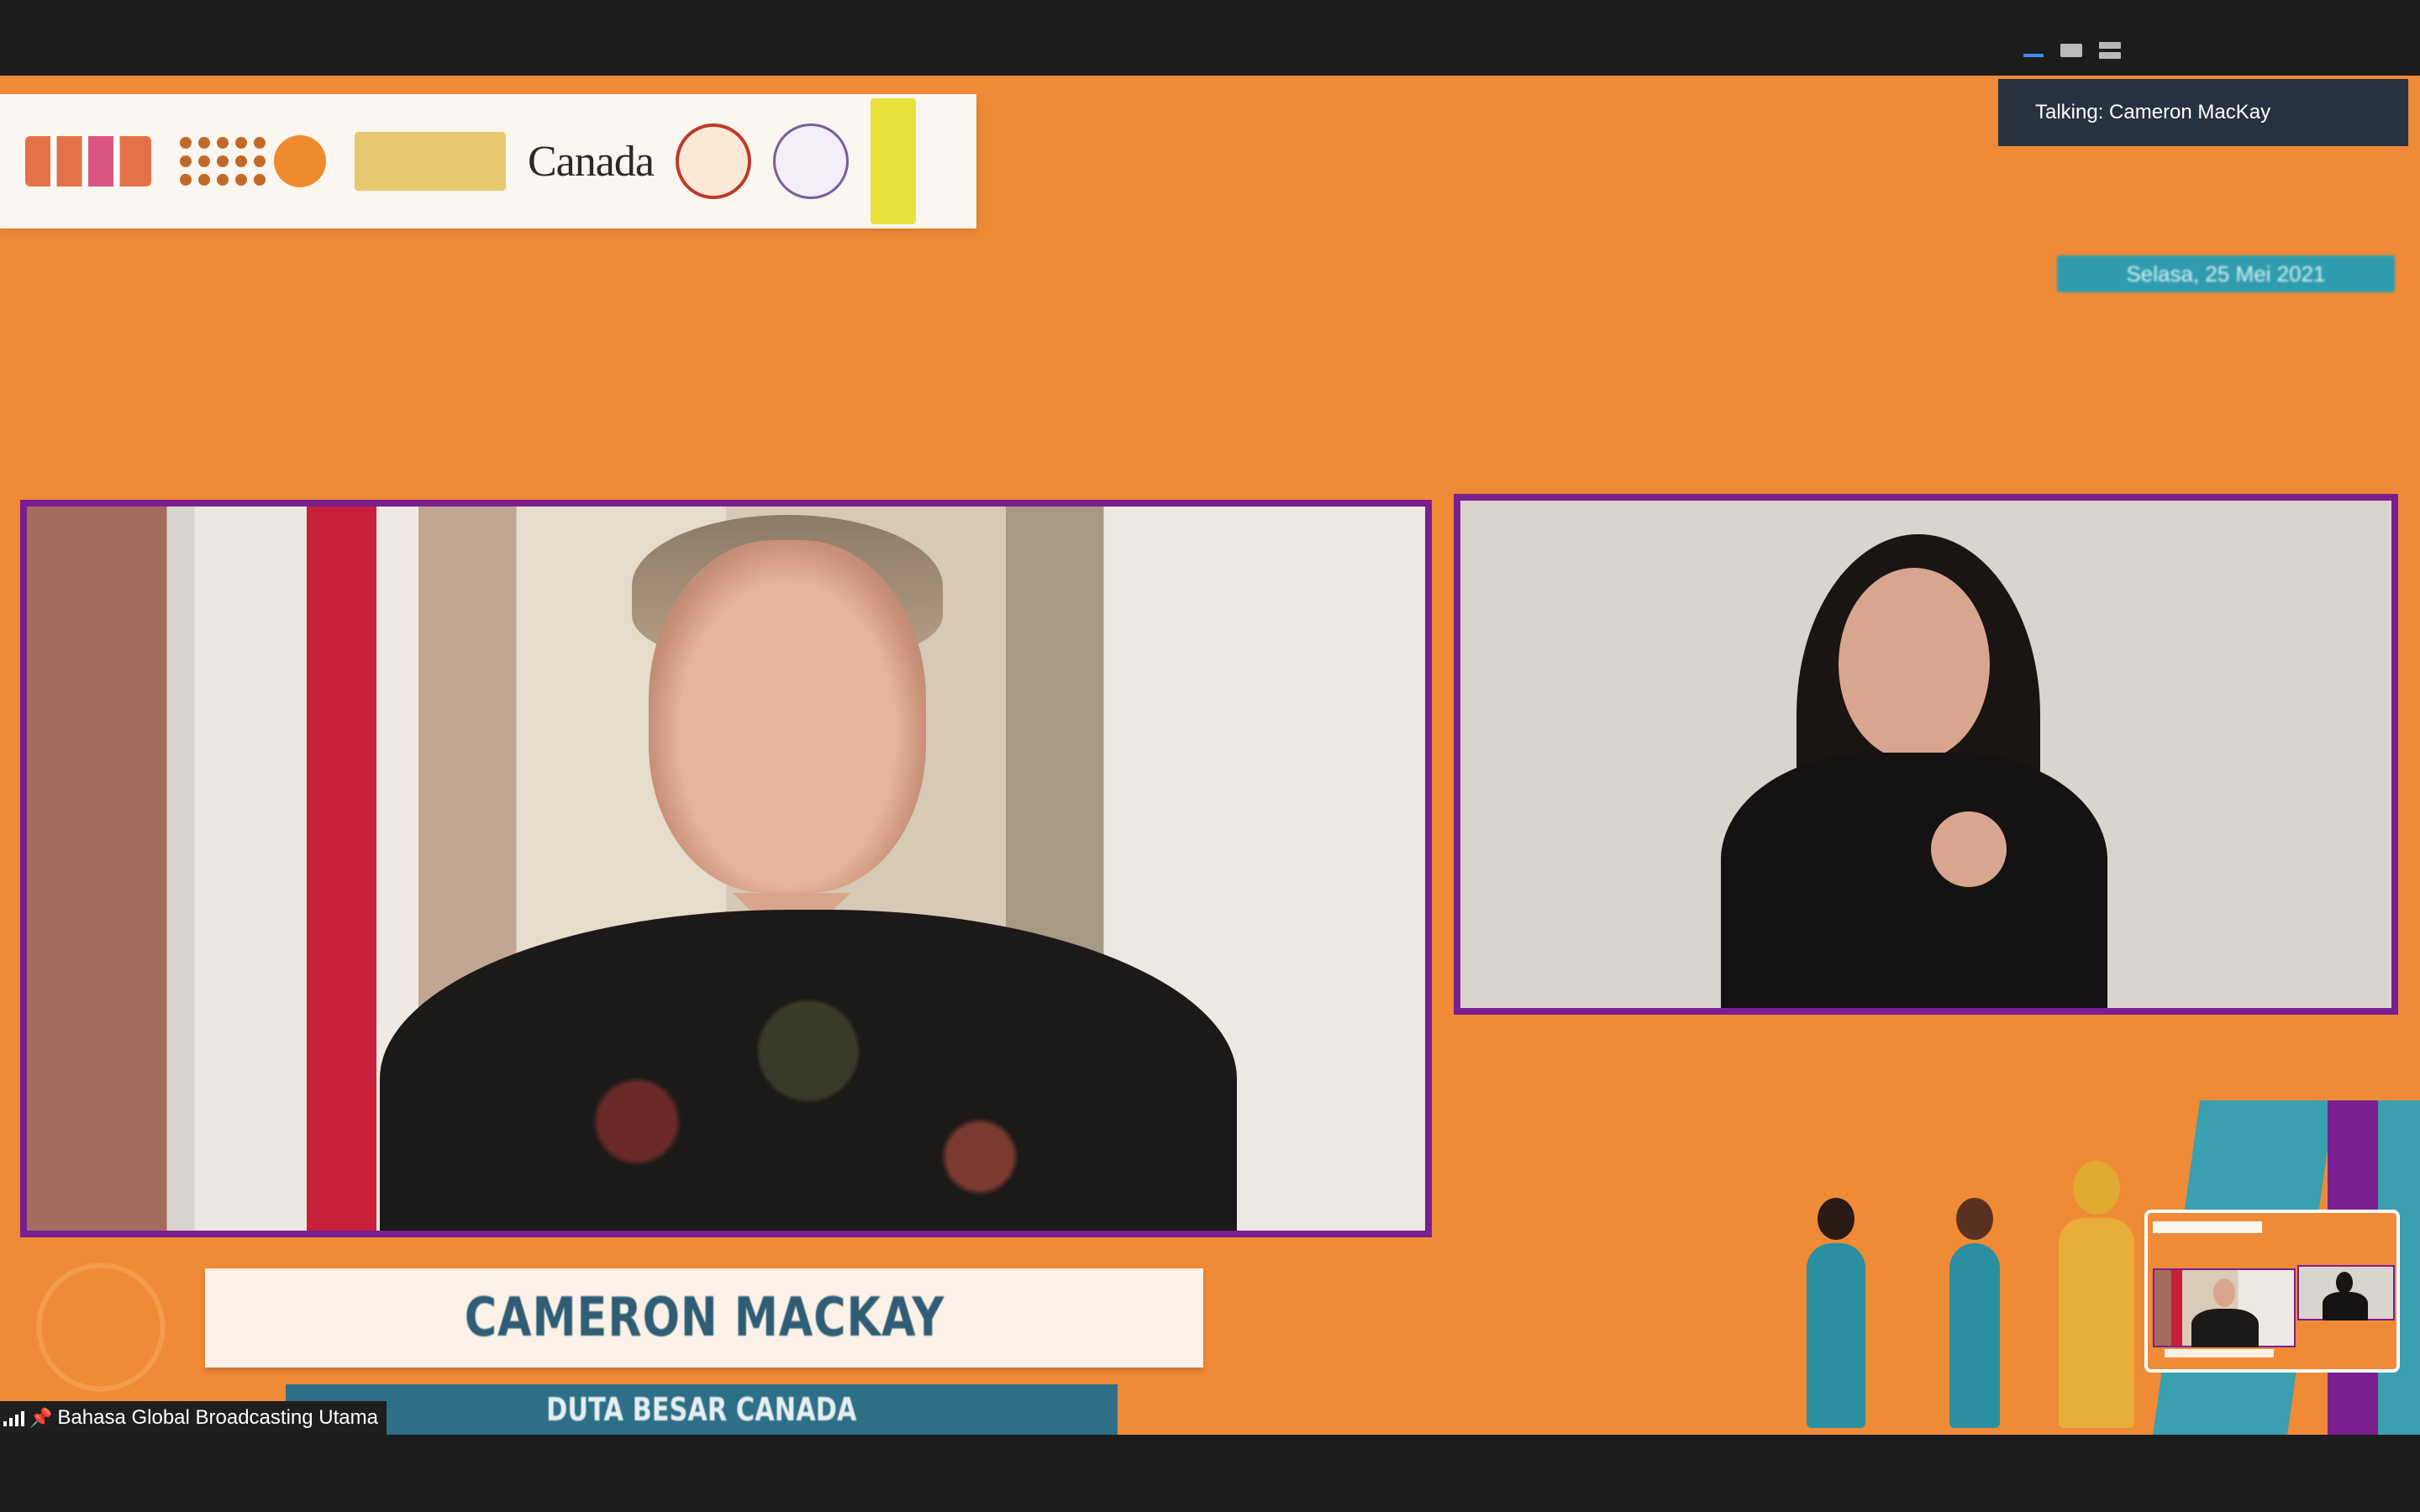 This screenshot has height=1512, width=2420. I want to click on speaker-name-banner: CAMERON MACKAY, so click(704, 1318).